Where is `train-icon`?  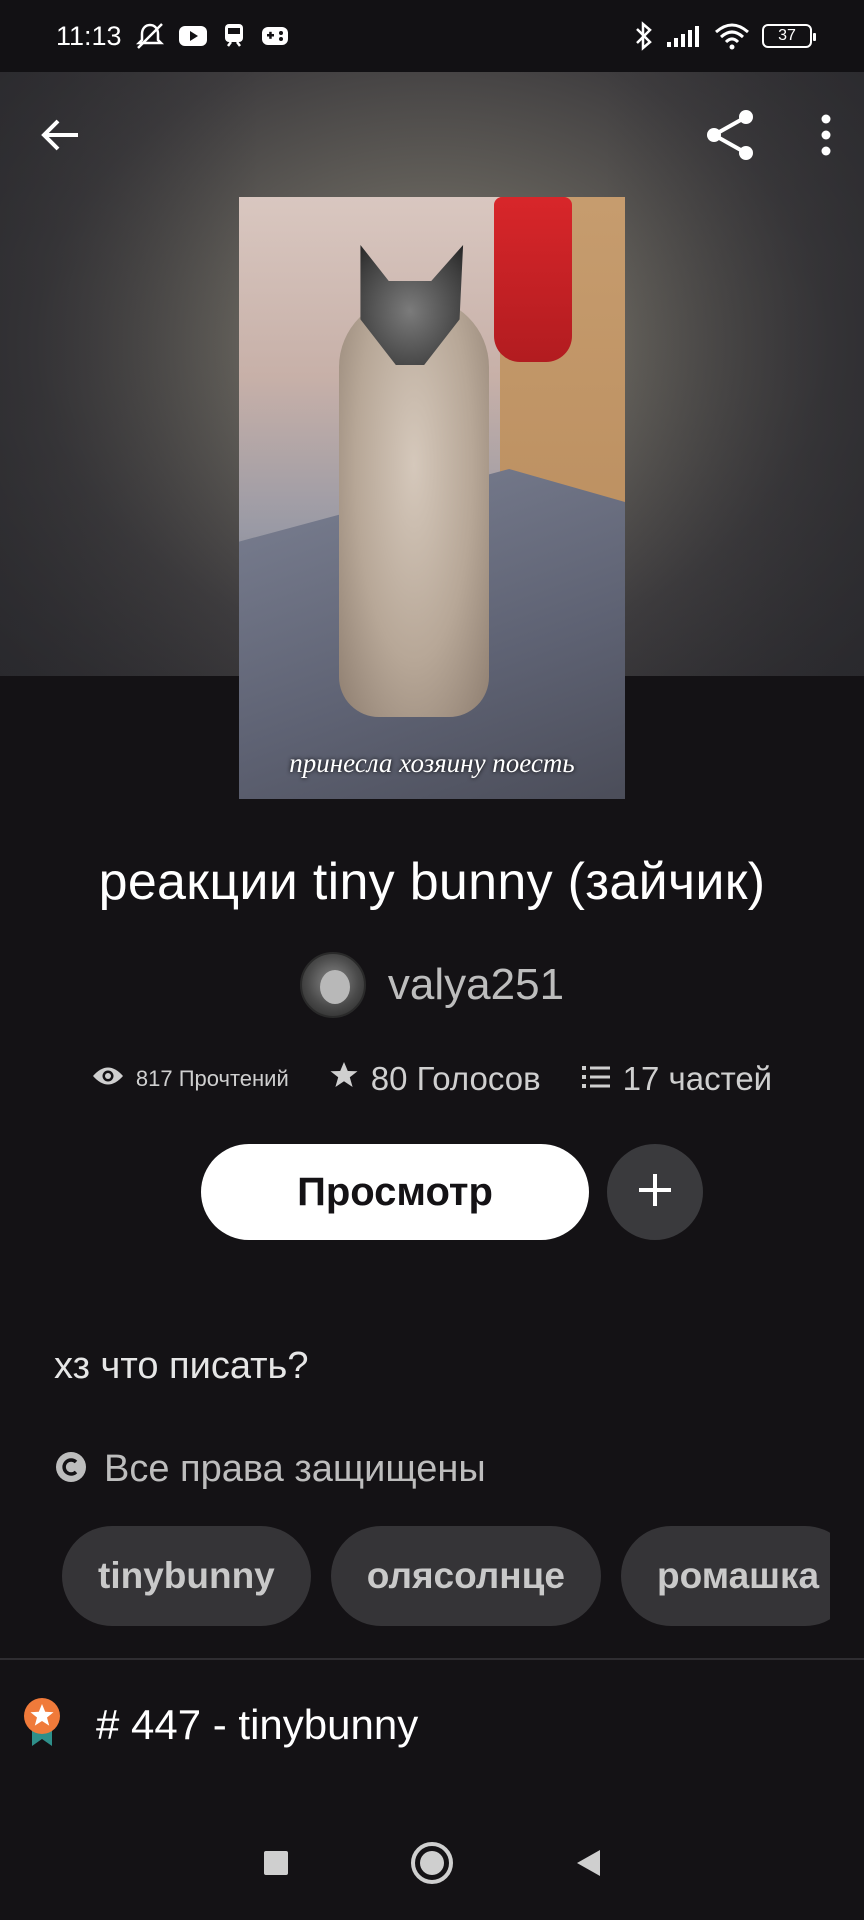
train-icon is located at coordinates (234, 36).